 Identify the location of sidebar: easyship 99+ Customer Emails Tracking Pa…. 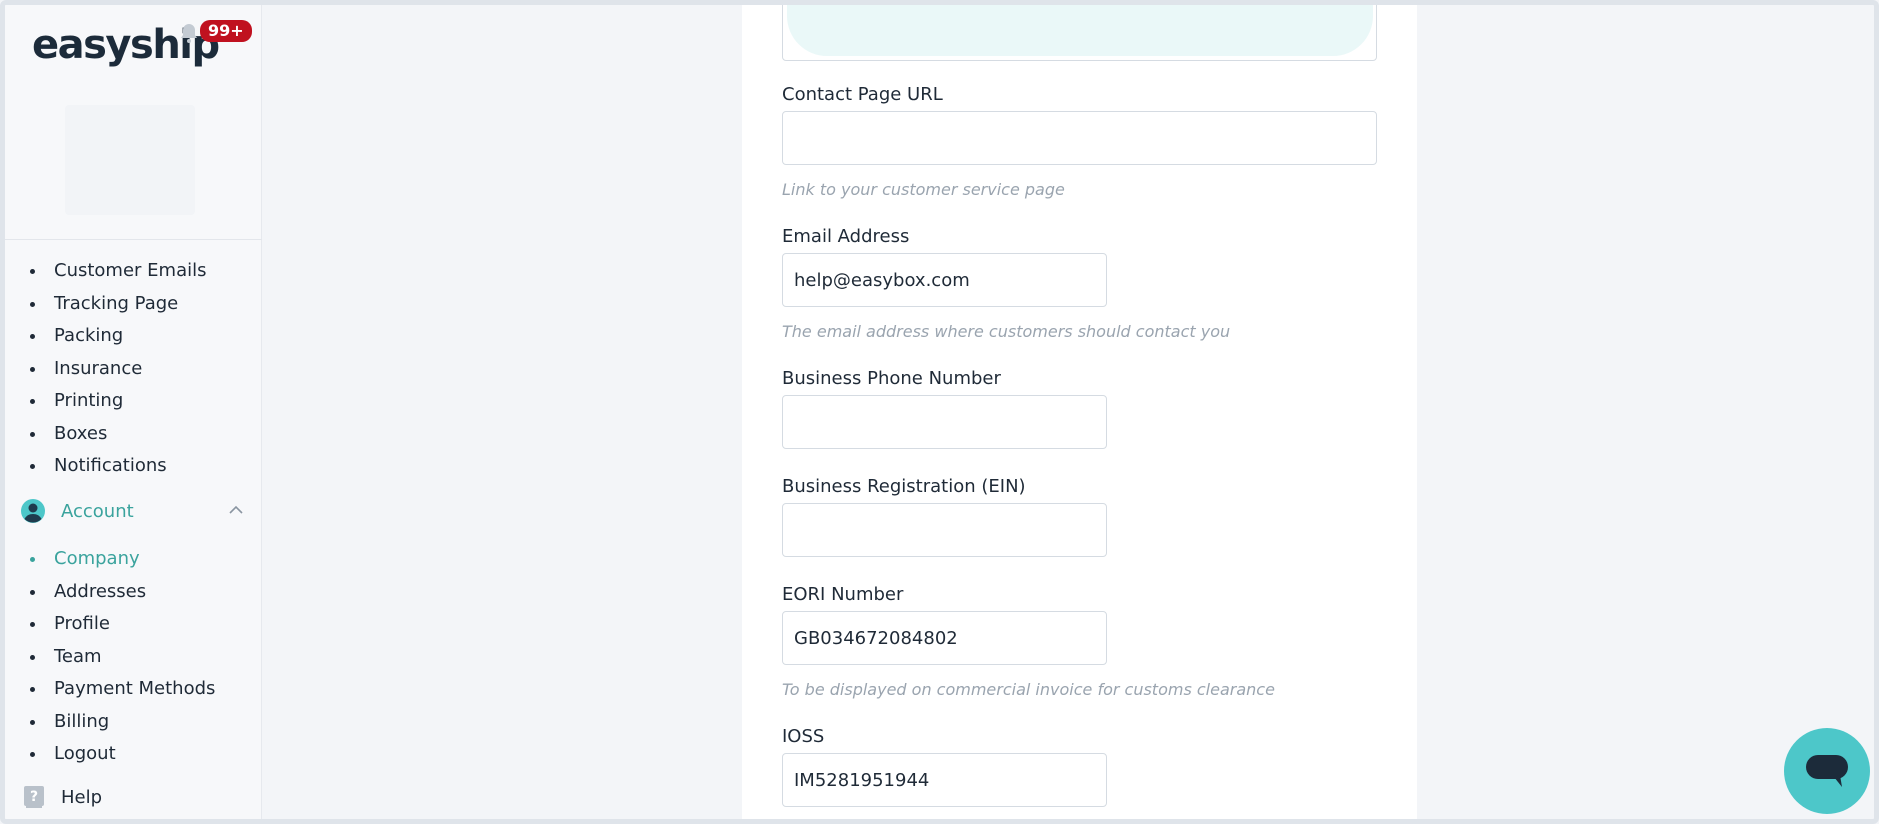
(133, 412).